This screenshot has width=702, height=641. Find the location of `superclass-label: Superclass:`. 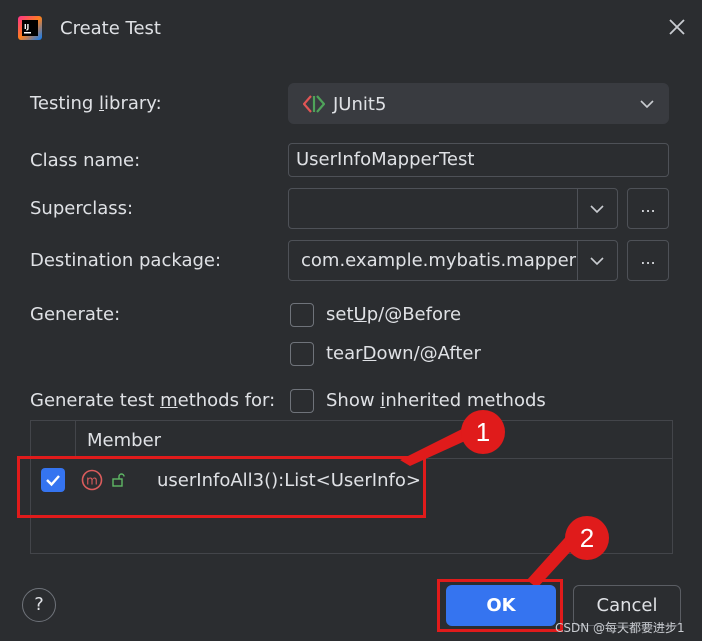

superclass-label: Superclass: is located at coordinates (82, 208).